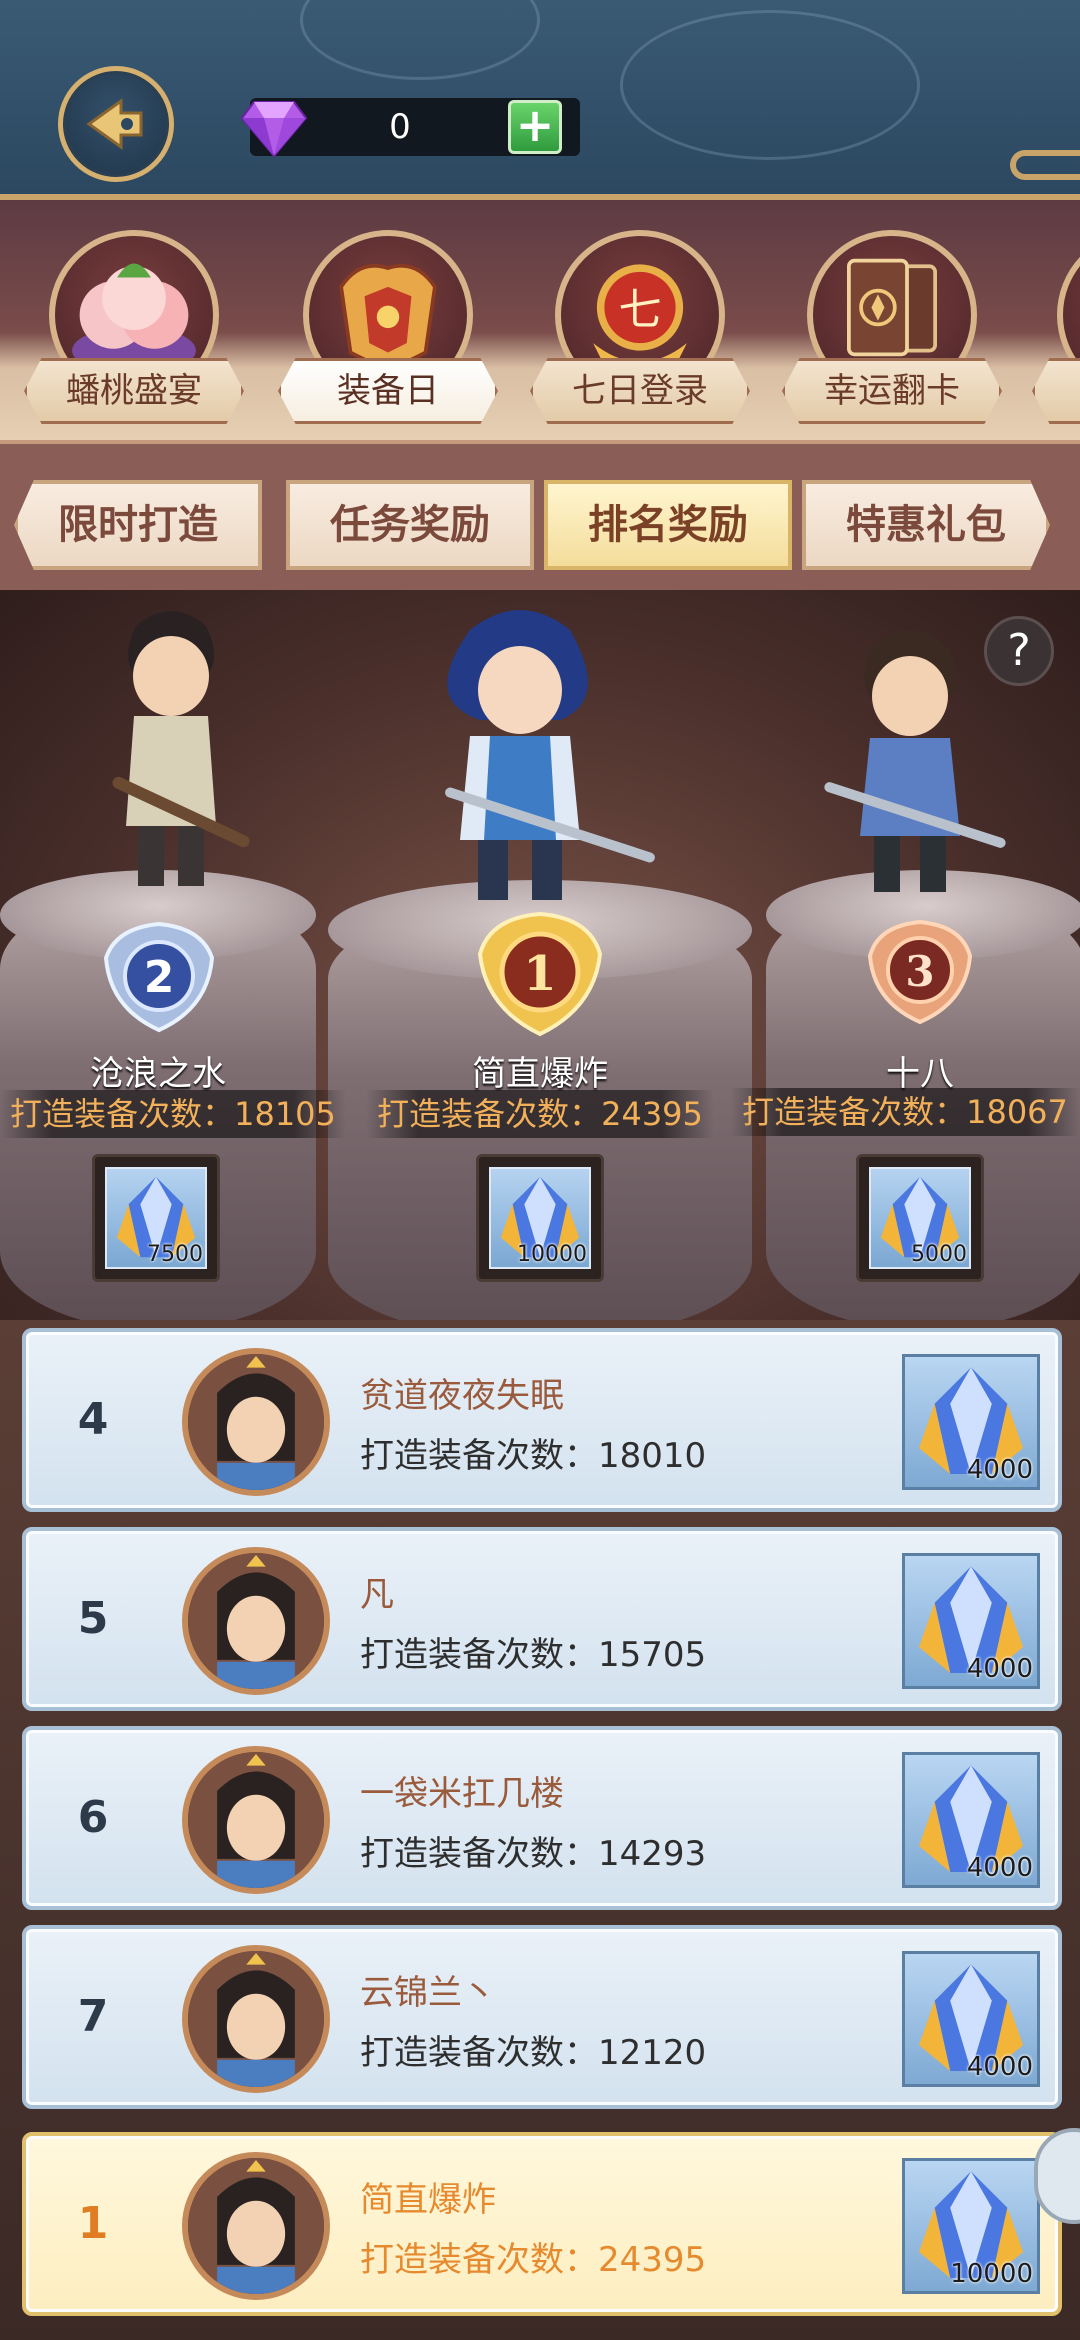  I want to click on crystal-icon: 10000, so click(540, 1218).